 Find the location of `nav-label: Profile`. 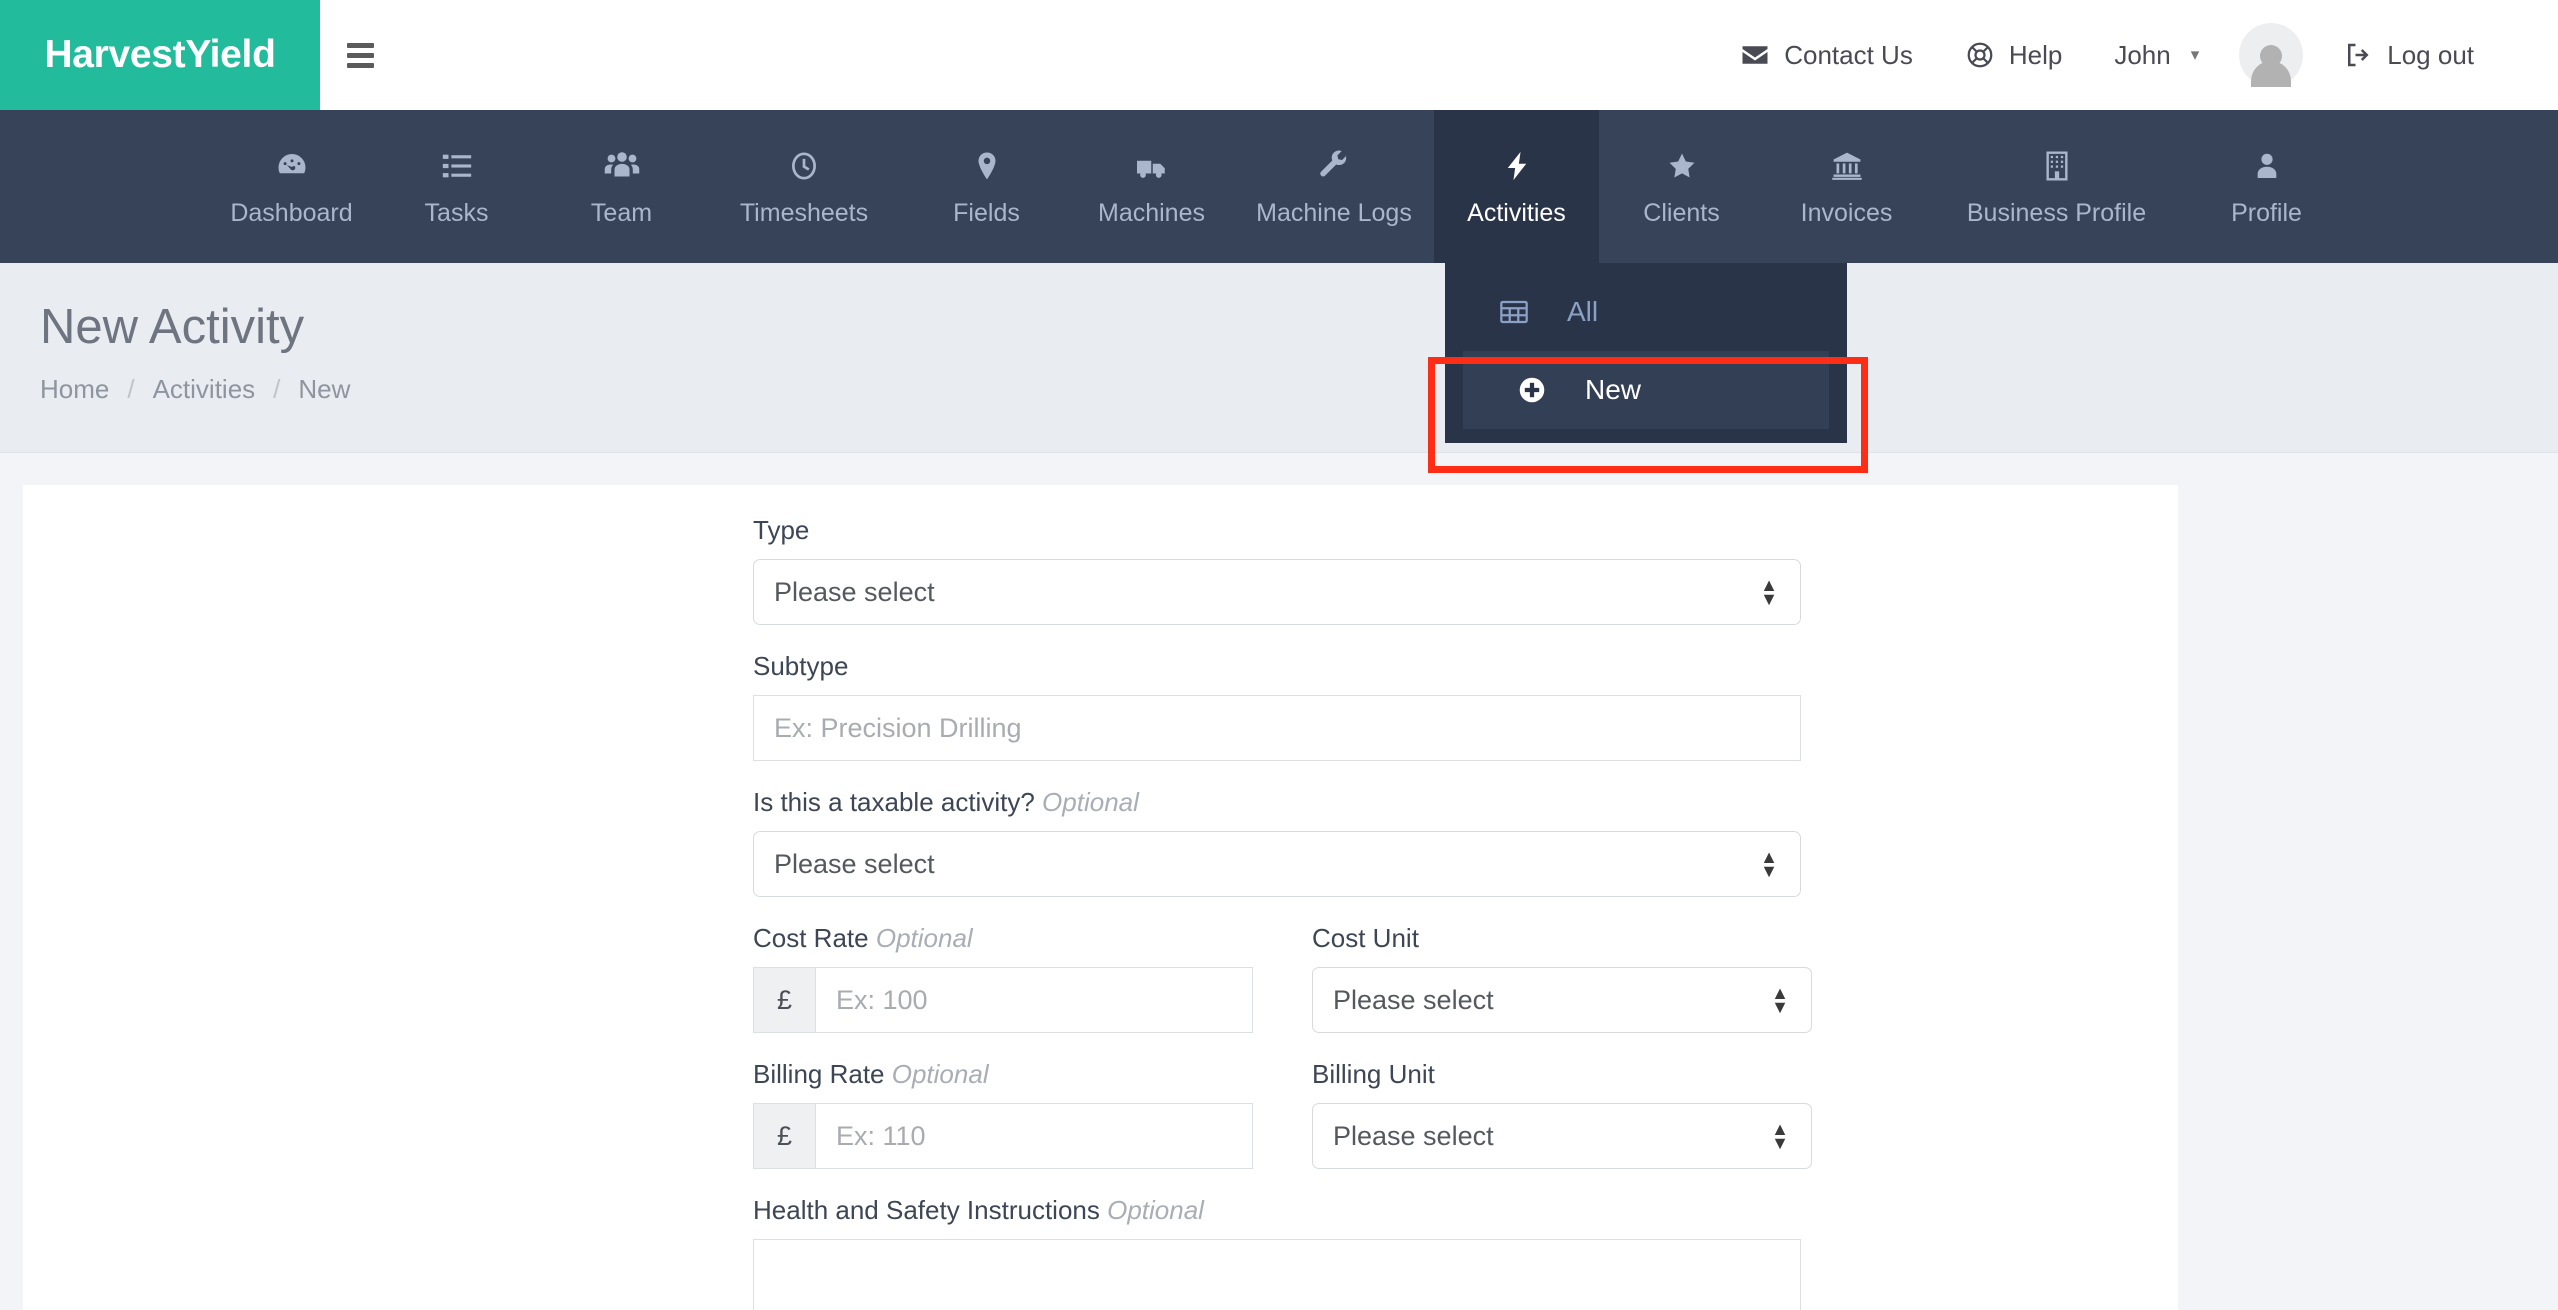

nav-label: Profile is located at coordinates (2266, 212).